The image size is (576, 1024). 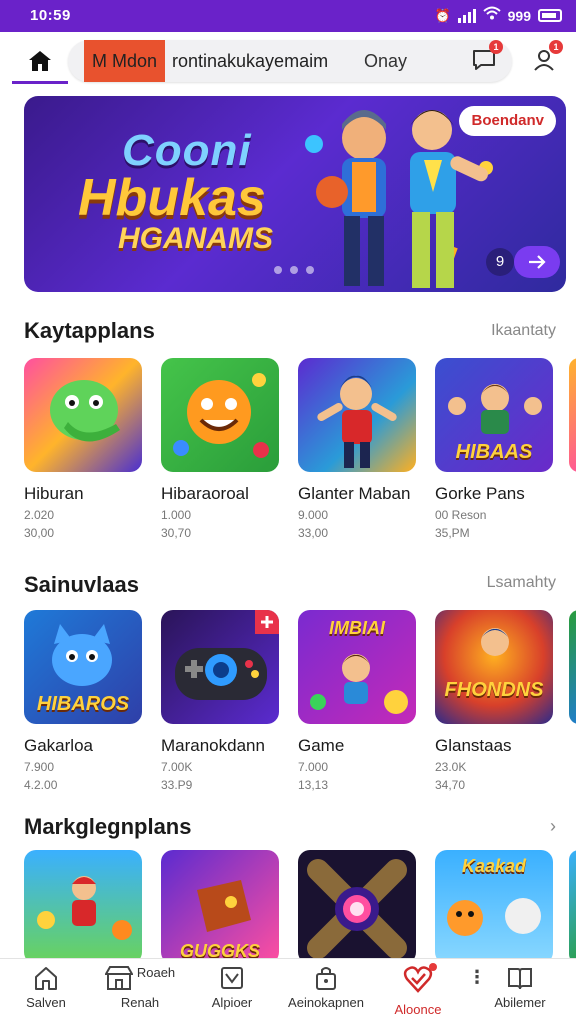 What do you see at coordinates (177, 785) in the screenshot?
I see `app-meta-size: 33.P9` at bounding box center [177, 785].